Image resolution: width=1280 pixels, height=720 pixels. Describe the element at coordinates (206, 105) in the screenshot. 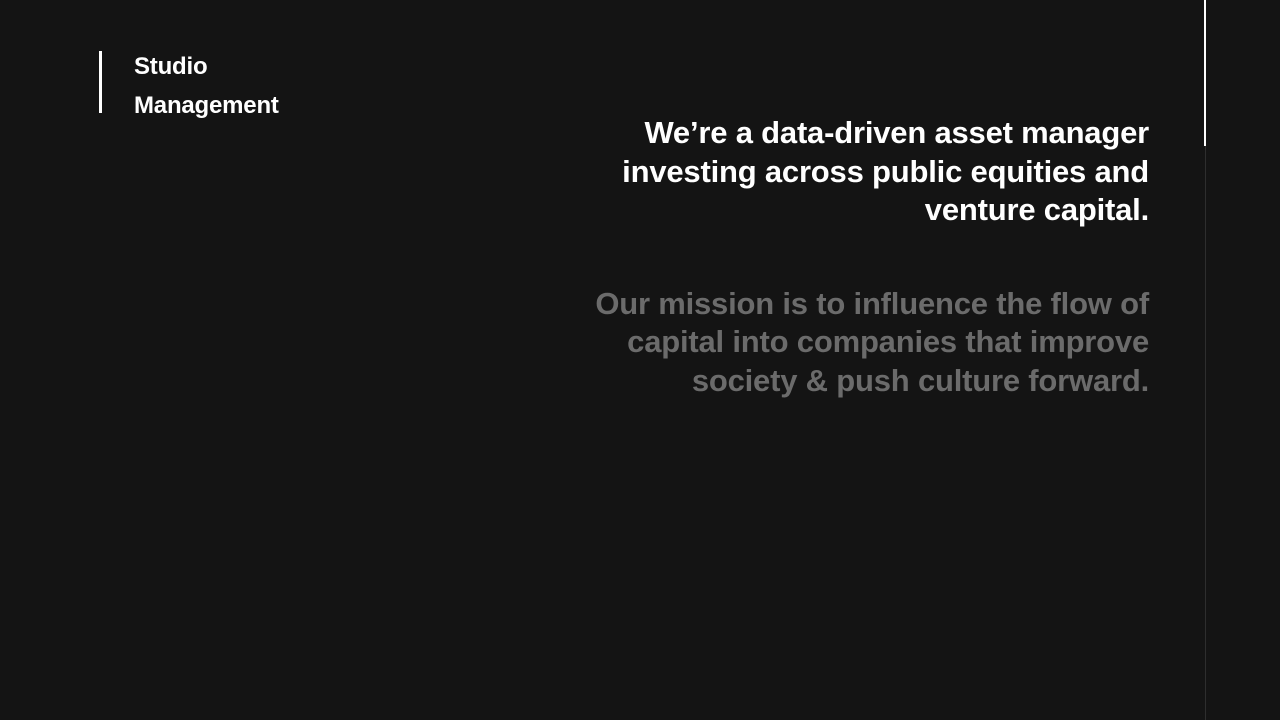

I see `logo-line-management: Management` at that location.